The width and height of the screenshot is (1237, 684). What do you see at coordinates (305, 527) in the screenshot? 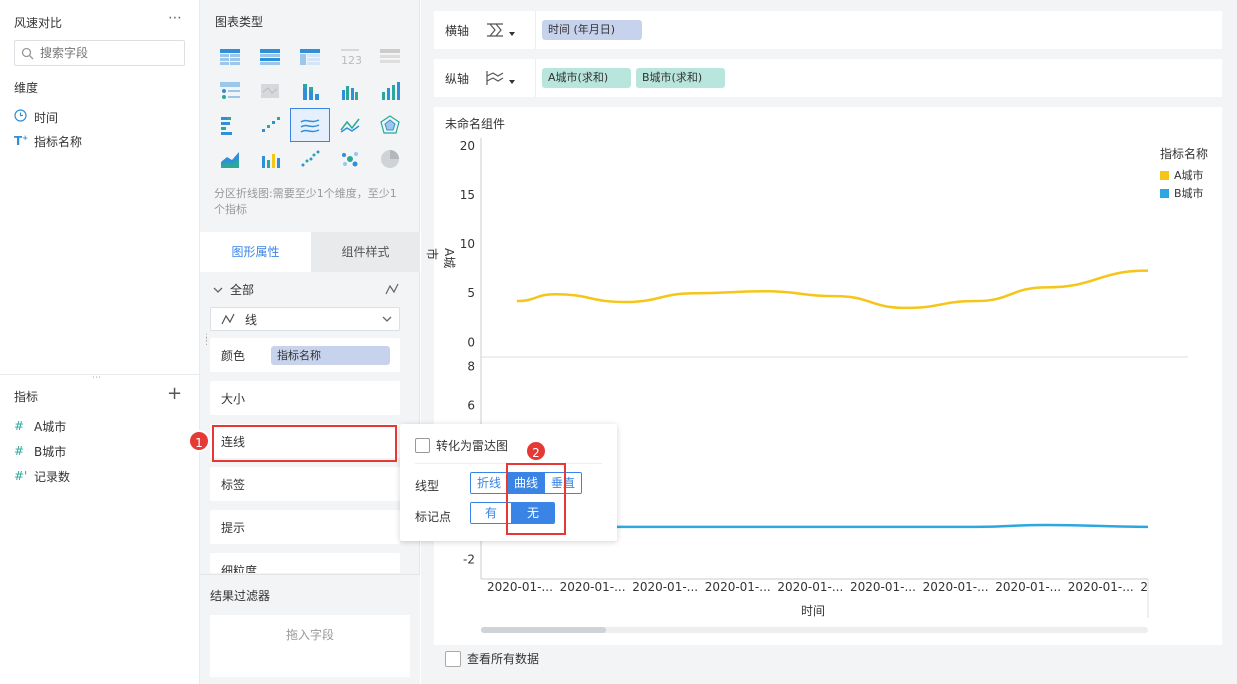
I see `prop-tooltip: 提示` at bounding box center [305, 527].